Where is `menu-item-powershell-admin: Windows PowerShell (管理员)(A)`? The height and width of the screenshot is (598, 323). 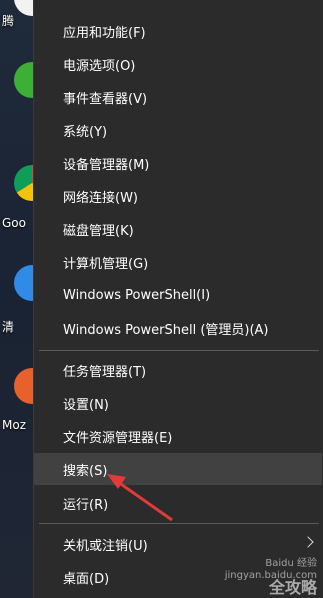
menu-item-powershell-admin: Windows PowerShell (管理员)(A) is located at coordinates (178, 328).